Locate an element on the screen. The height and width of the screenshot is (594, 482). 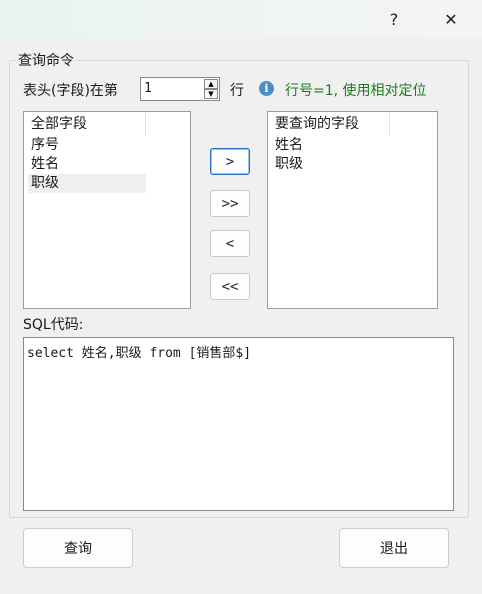
header-row-spinner: 1 ▲ ▼ is located at coordinates (180, 89).